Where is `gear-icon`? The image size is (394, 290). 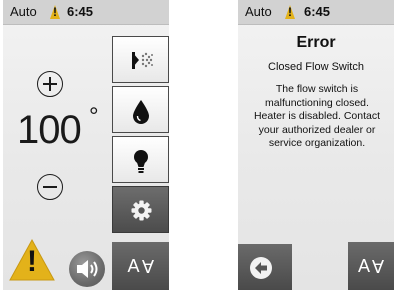
gear-icon is located at coordinates (141, 210).